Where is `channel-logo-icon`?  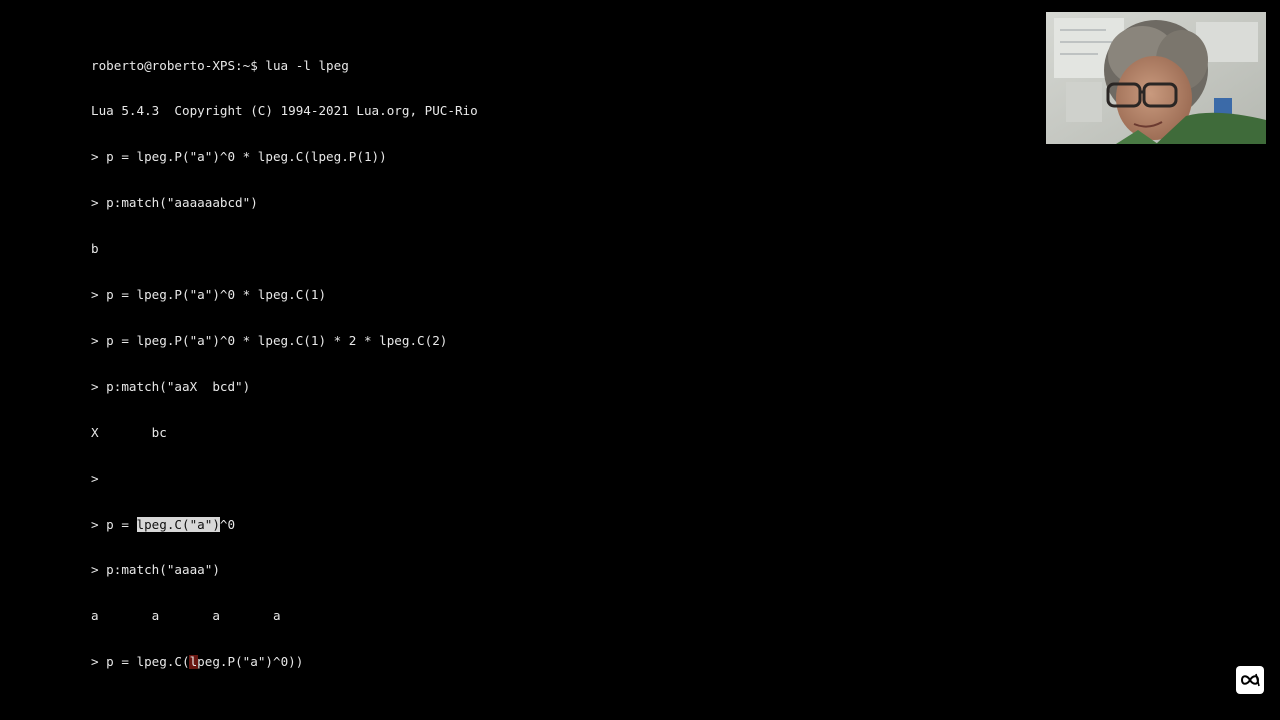 channel-logo-icon is located at coordinates (1250, 680).